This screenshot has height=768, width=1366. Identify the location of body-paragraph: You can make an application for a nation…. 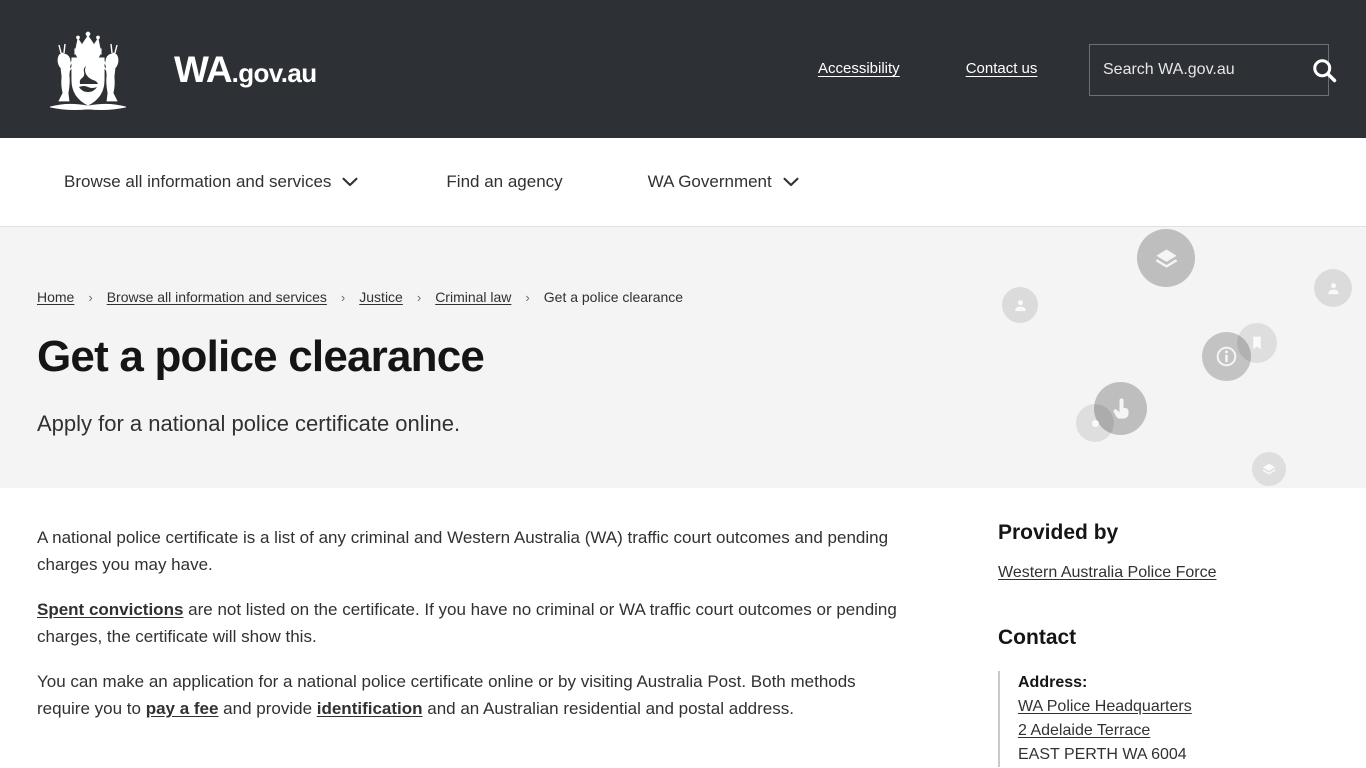
(446, 695).